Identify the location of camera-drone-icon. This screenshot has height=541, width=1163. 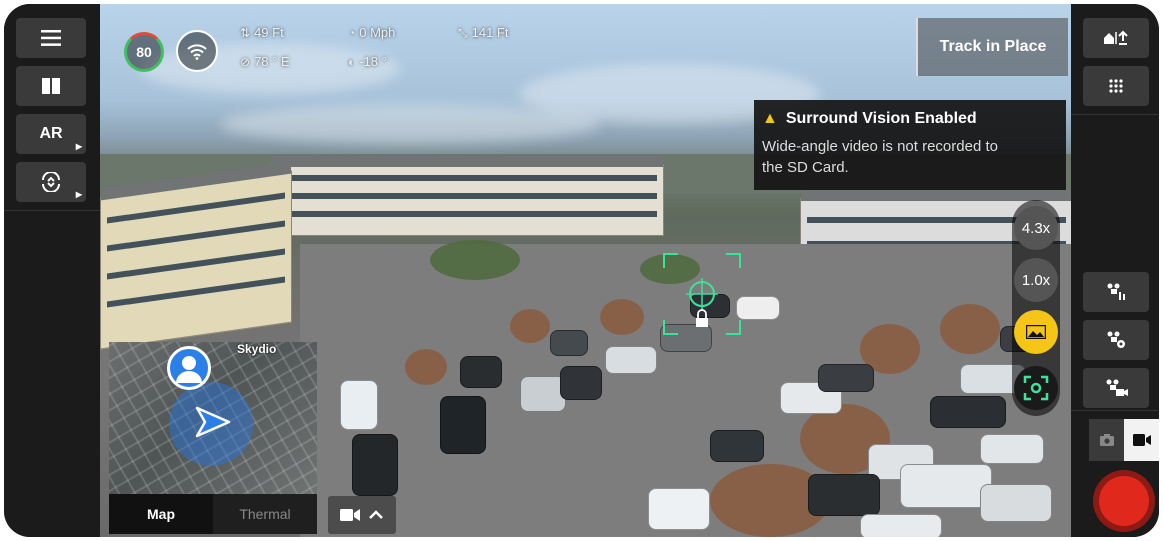
(1117, 387).